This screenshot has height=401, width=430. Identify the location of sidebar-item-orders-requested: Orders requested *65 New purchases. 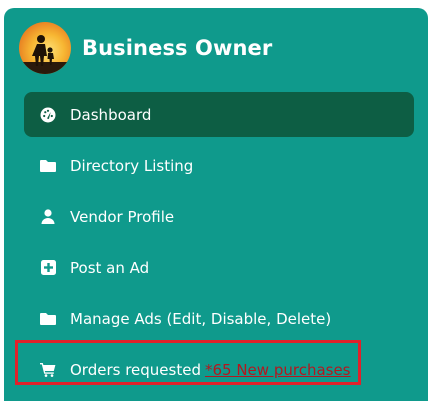
(219, 369).